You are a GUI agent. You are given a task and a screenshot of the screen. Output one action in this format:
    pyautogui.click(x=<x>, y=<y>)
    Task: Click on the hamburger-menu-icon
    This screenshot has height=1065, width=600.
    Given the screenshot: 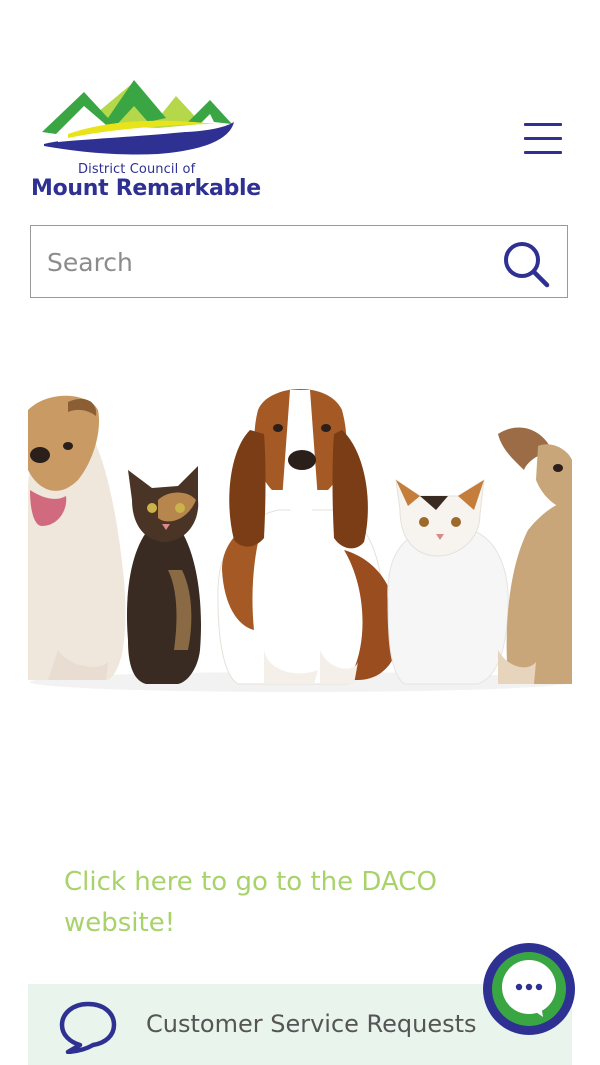 What is the action you would take?
    pyautogui.click(x=543, y=140)
    